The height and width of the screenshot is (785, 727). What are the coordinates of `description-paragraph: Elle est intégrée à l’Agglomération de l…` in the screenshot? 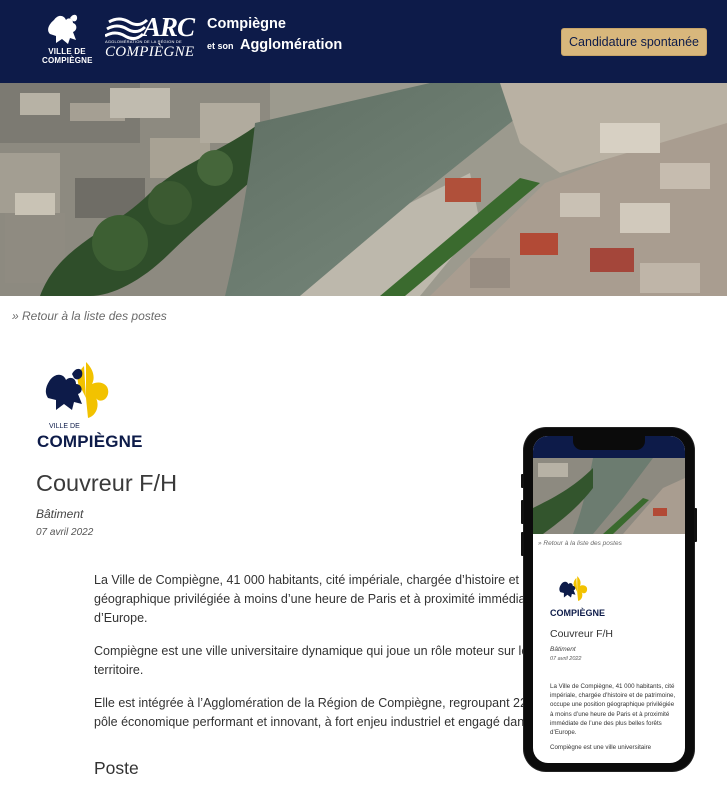 It's located at (314, 713).